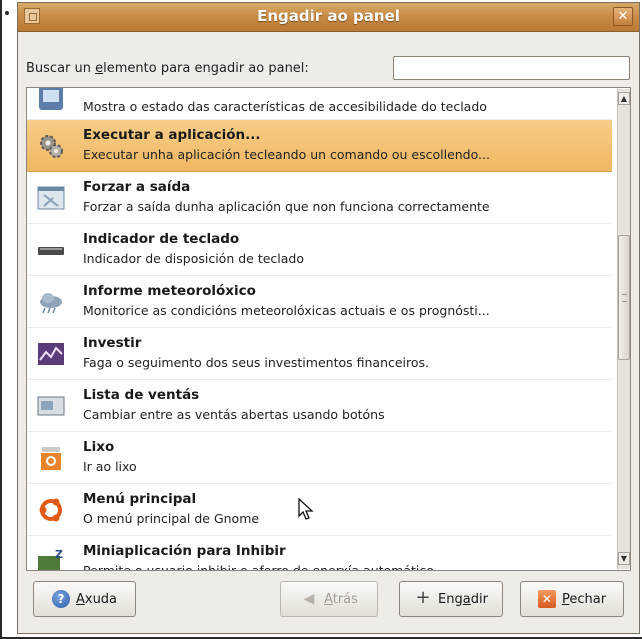  I want to click on back-button: ◀ Atrás, so click(329, 599).